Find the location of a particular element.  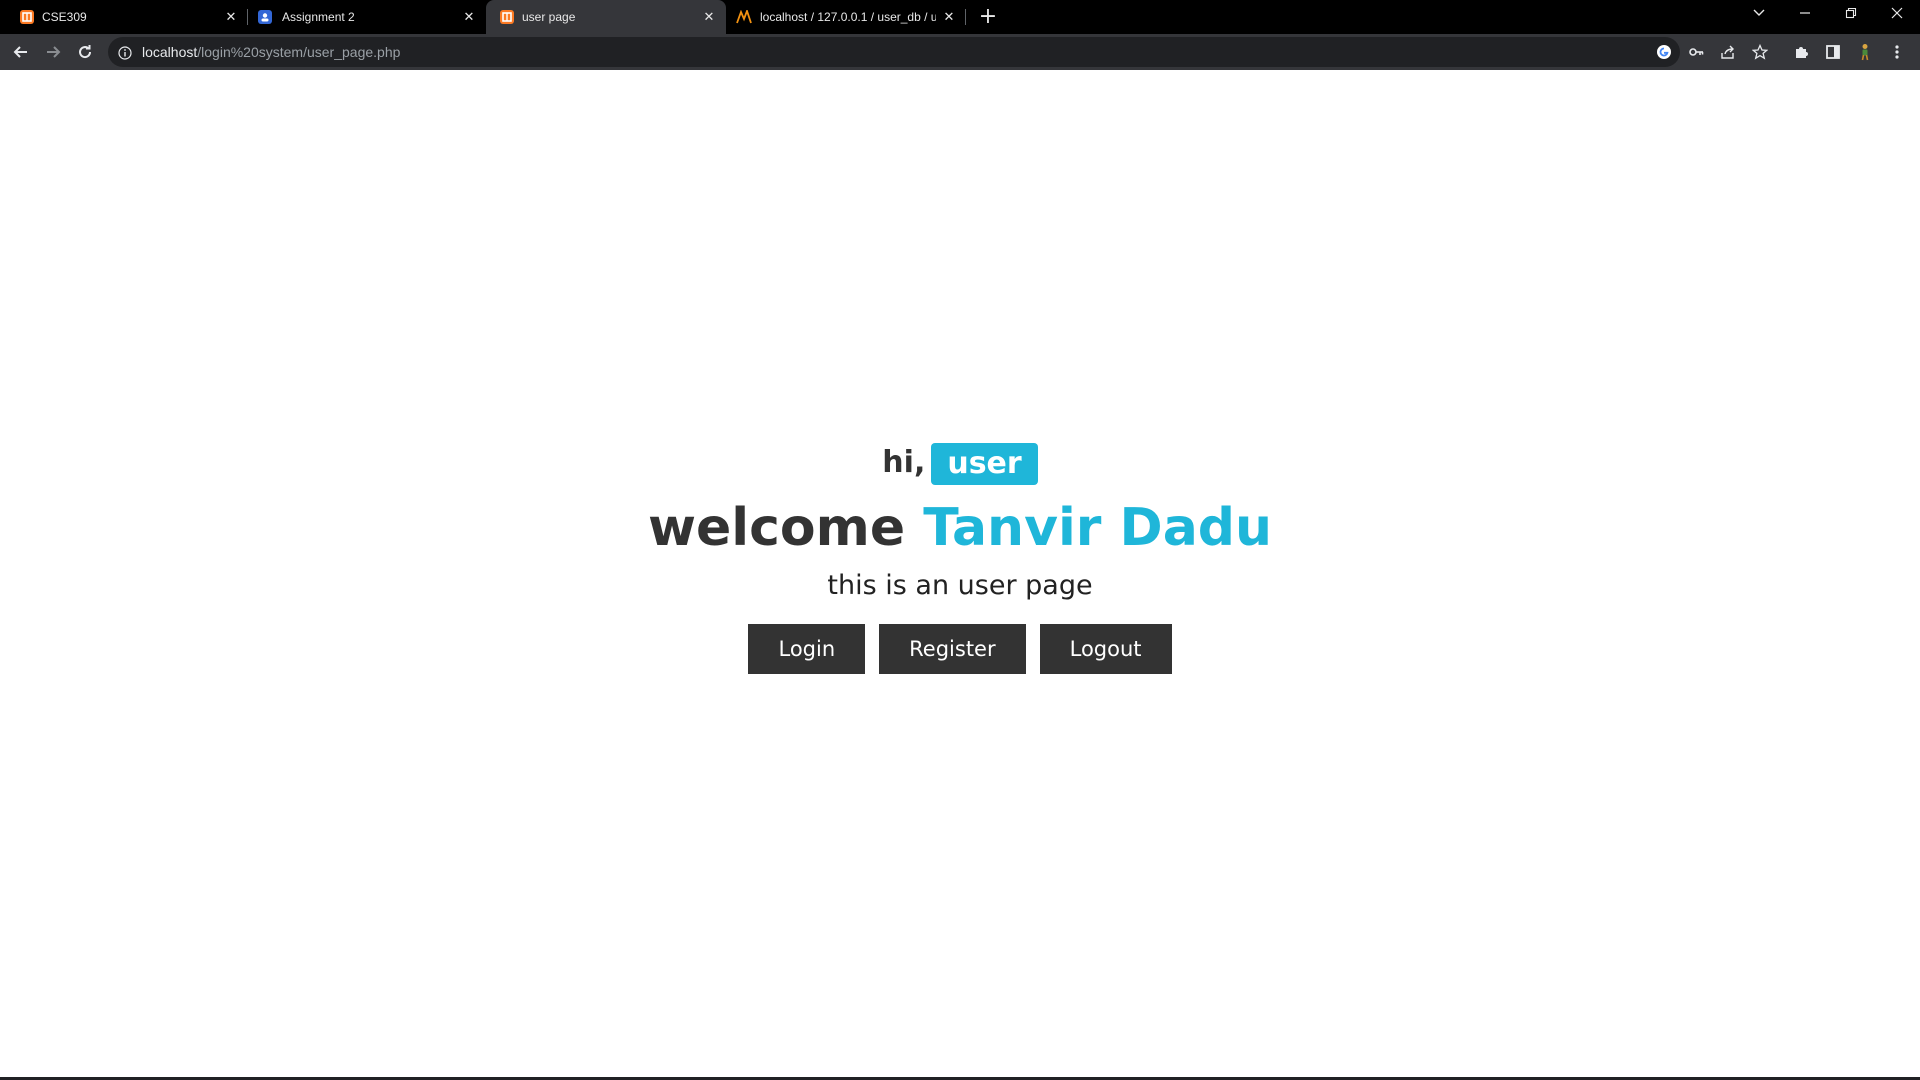

new-tab-button: + is located at coordinates (988, 17).